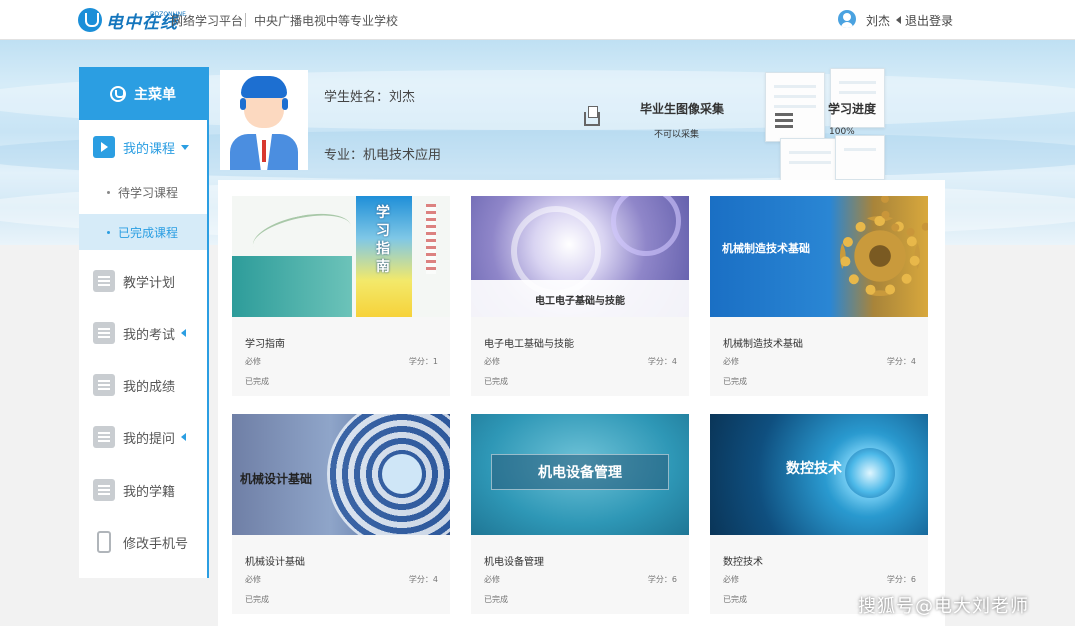  What do you see at coordinates (143, 147) in the screenshot?
I see `sidebar-item-my-courses: 我的课程` at bounding box center [143, 147].